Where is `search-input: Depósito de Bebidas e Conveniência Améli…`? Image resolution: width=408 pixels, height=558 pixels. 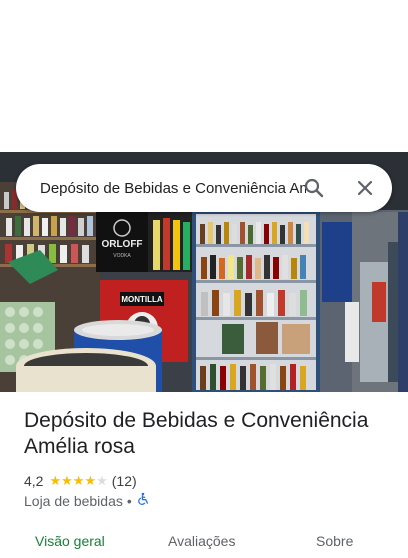 search-input: Depósito de Bebidas e Conveniência Améli… is located at coordinates (173, 189).